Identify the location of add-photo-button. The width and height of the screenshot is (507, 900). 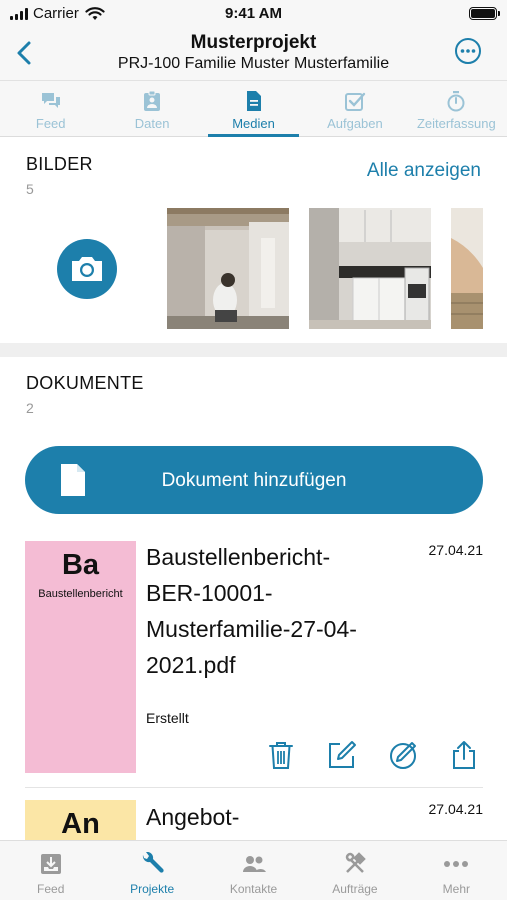
(87, 269).